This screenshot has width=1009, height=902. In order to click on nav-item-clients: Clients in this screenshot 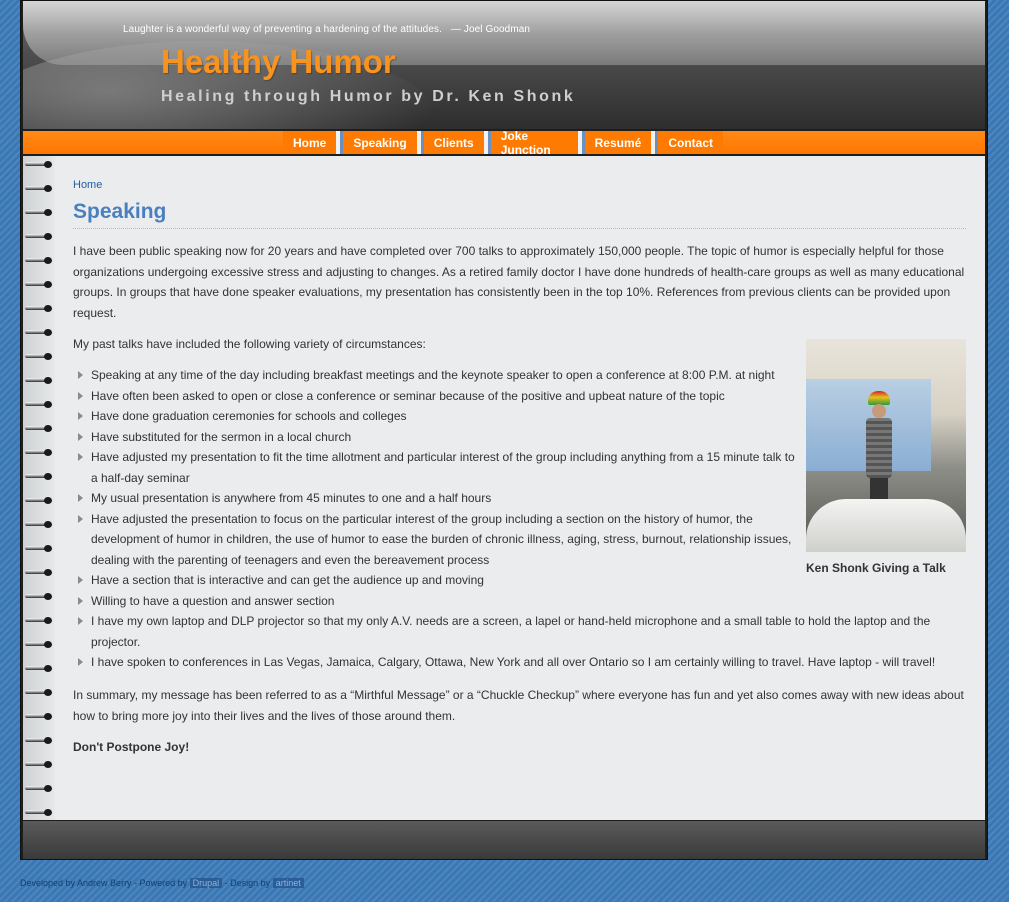, I will do `click(452, 142)`.